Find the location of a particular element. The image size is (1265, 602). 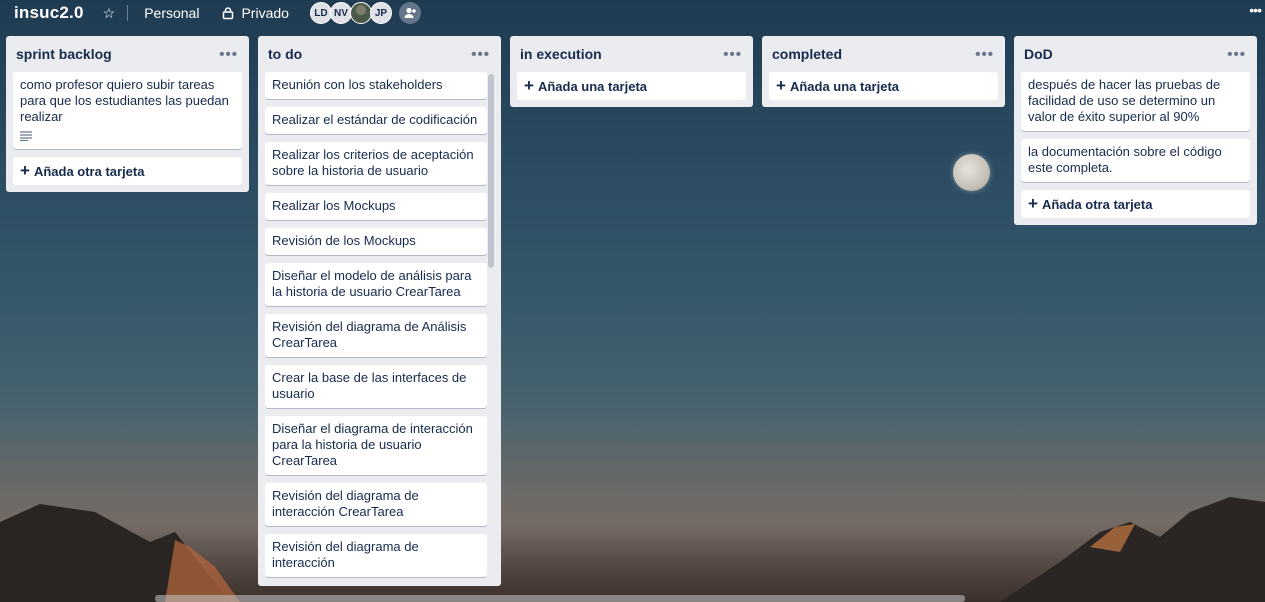

lock-icon is located at coordinates (228, 13).